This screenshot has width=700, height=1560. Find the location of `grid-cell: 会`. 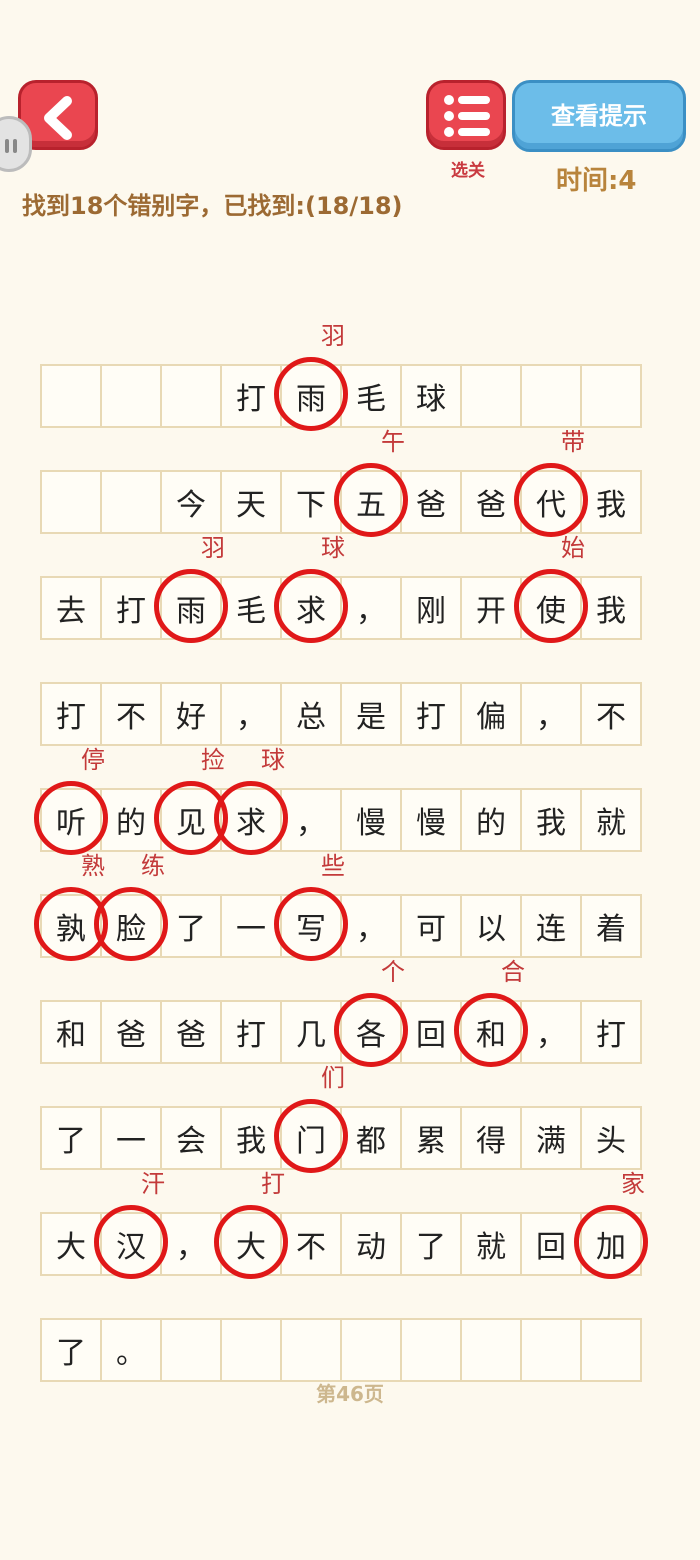

grid-cell: 会 is located at coordinates (191, 1138).